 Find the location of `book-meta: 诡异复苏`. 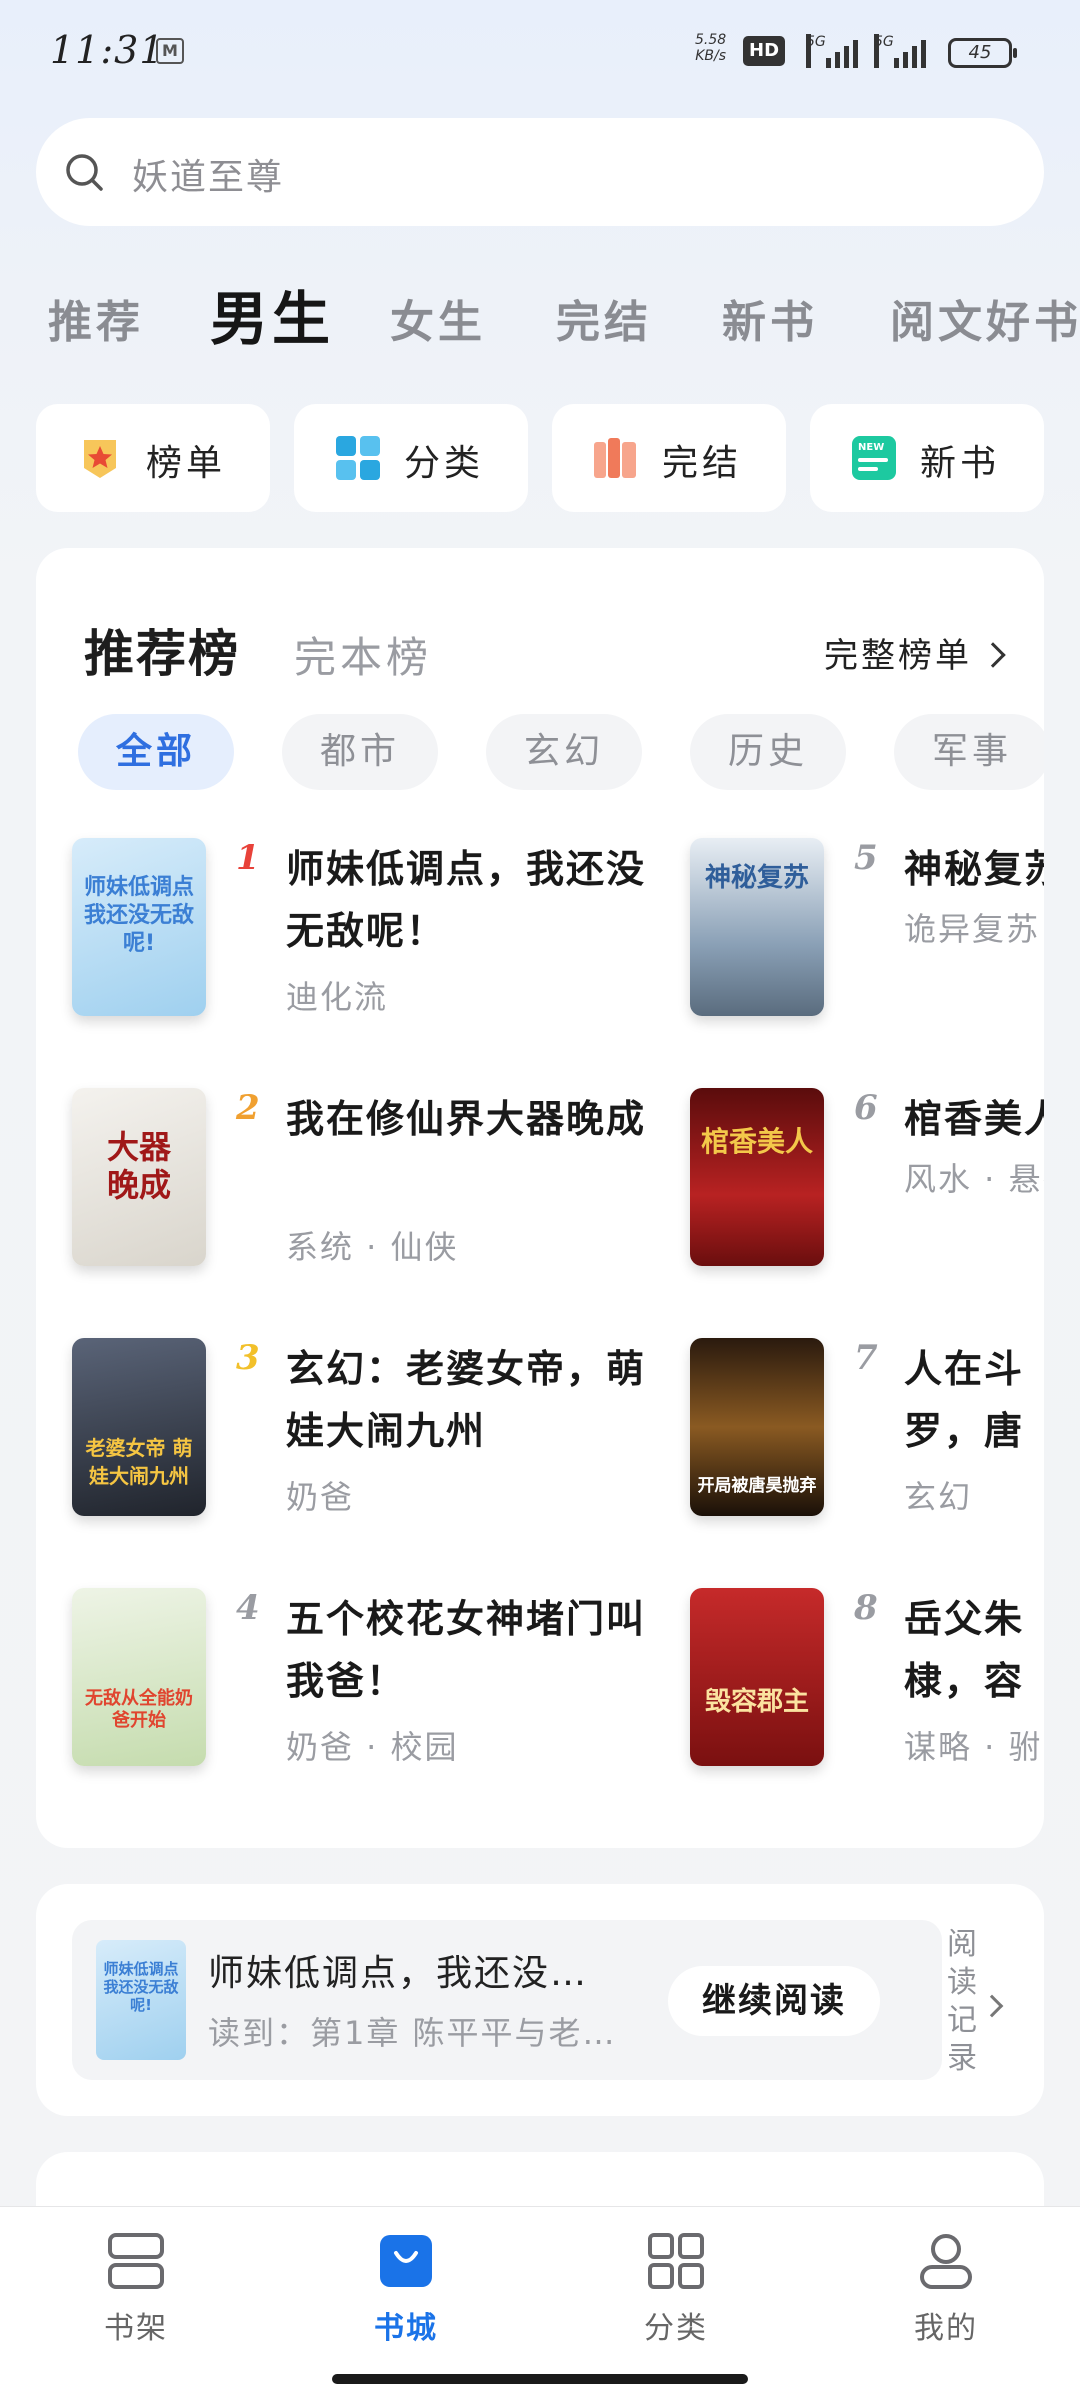

book-meta: 诡异复苏 is located at coordinates (972, 929).